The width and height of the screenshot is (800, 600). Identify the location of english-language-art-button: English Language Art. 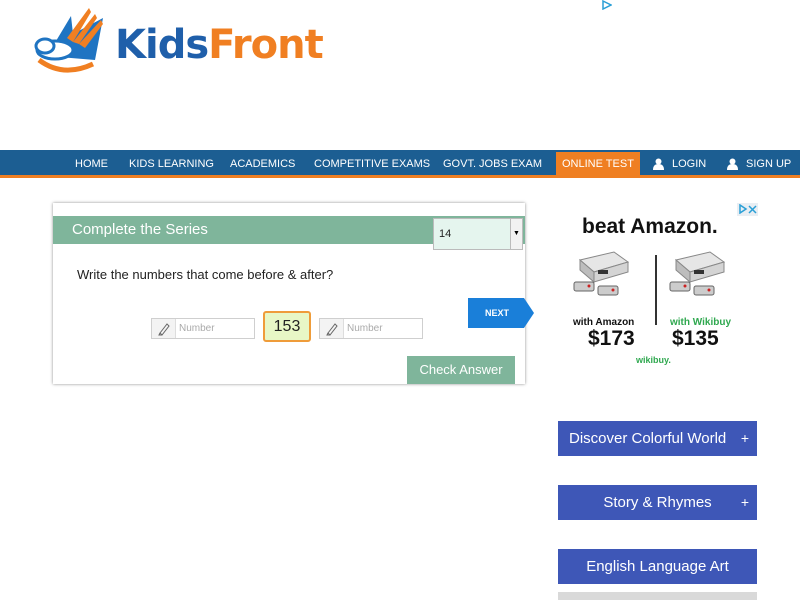
(657, 566).